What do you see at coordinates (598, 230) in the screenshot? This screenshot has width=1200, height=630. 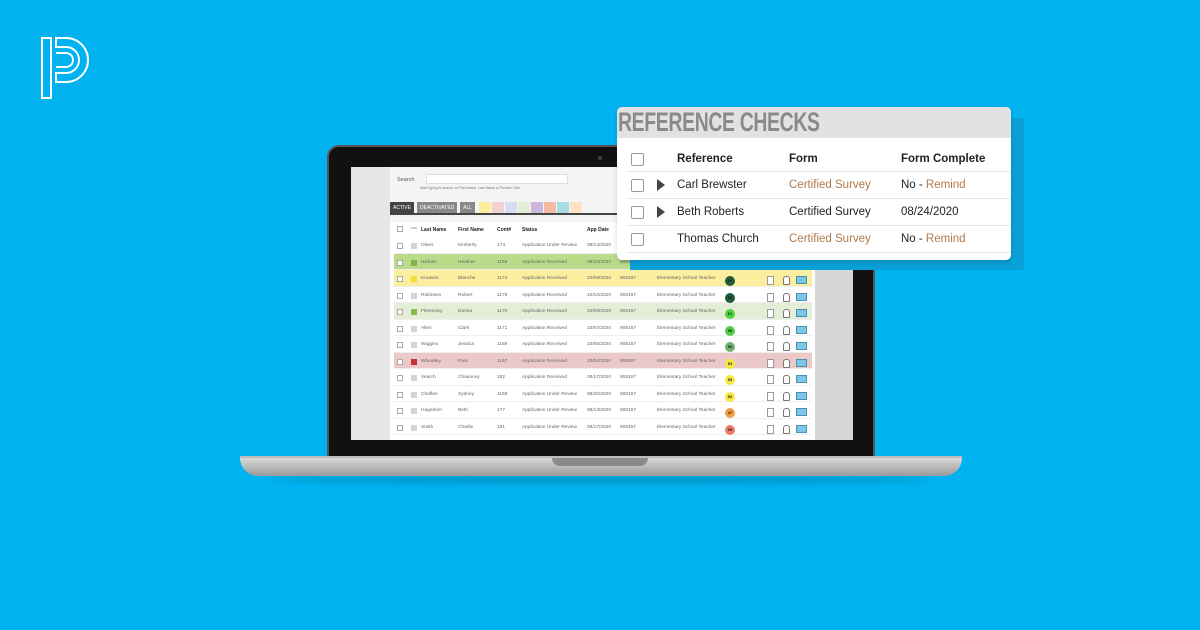 I see `col-app-date: App Date` at bounding box center [598, 230].